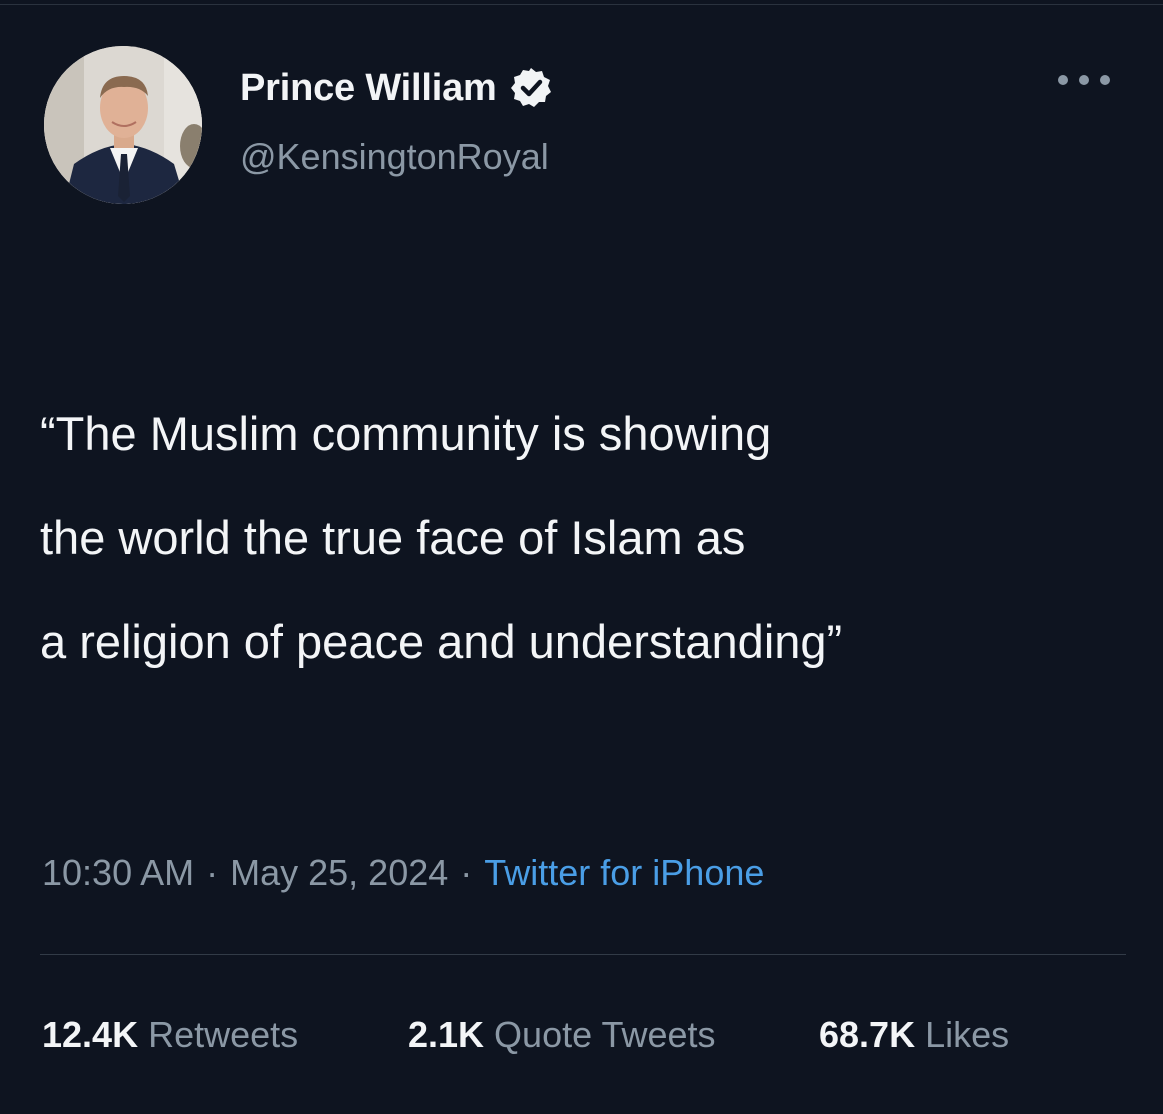  I want to click on likes-count: 68.7K, so click(867, 1034).